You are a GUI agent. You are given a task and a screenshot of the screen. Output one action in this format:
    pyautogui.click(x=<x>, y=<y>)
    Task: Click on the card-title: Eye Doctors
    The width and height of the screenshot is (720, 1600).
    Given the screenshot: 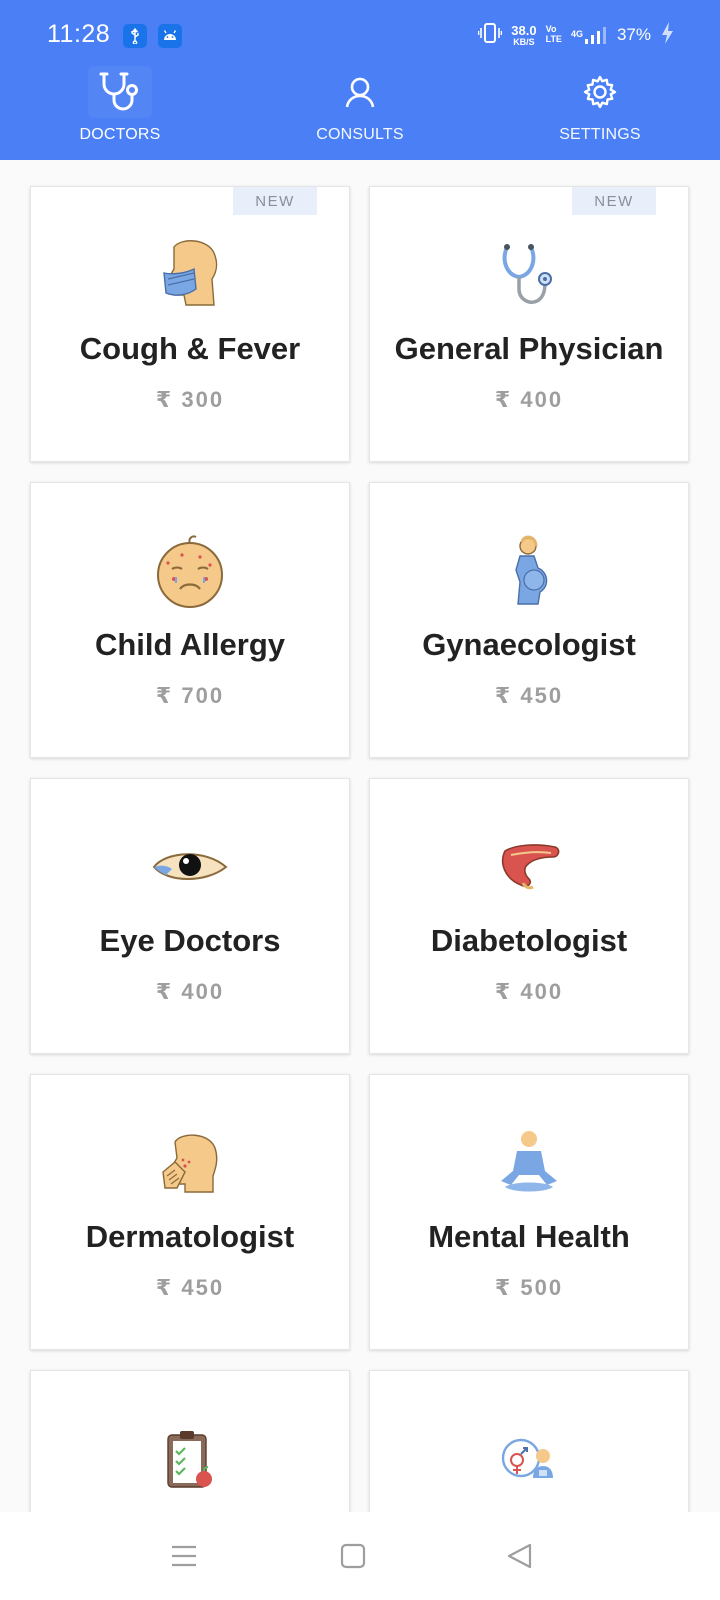 What is the action you would take?
    pyautogui.click(x=190, y=940)
    